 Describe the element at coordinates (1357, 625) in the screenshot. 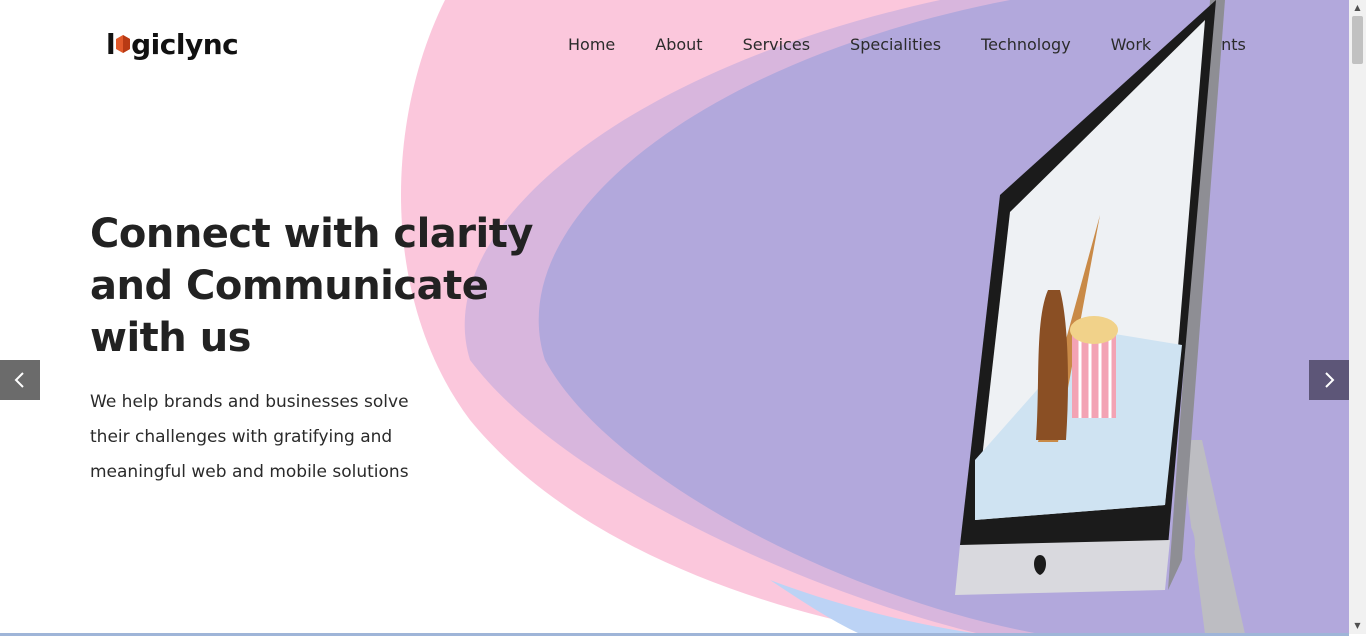

I see `scroll-down-arrow-icon: ▼` at that location.